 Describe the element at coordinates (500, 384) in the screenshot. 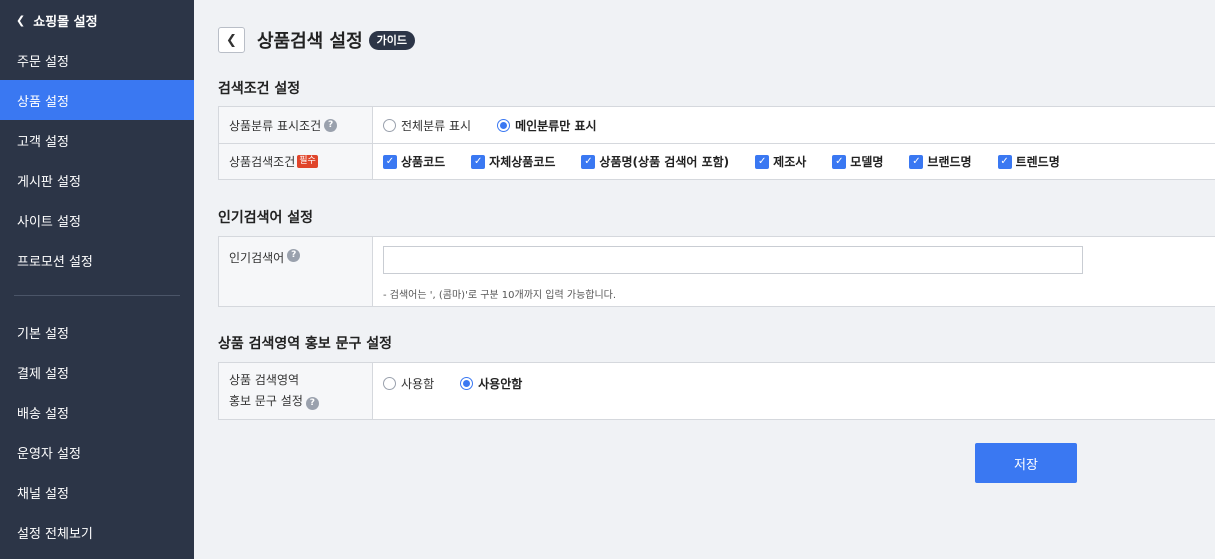

I see `radio-label: 사용안함` at that location.